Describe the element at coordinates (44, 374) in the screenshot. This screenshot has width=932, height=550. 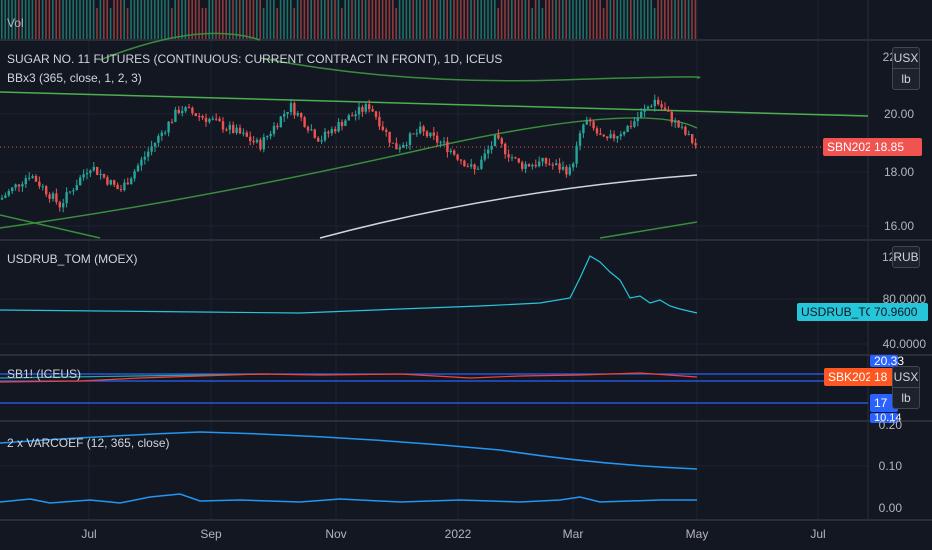
I see `sb1-title: SB1! (ICEUS)` at that location.